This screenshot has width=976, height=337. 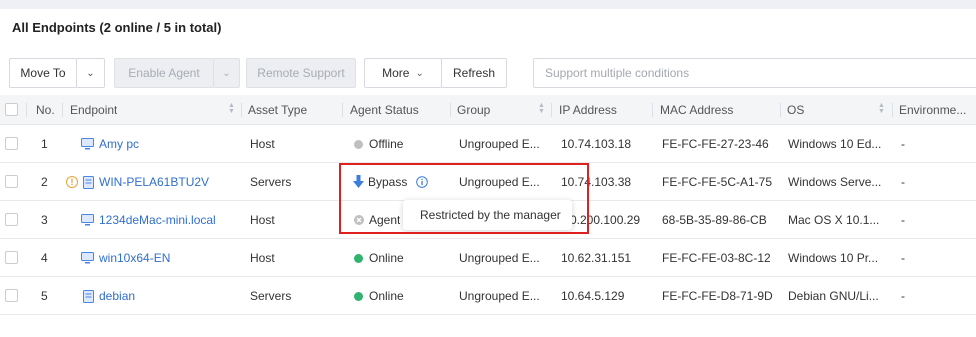 I want to click on endpoint-link: debian, so click(x=117, y=296).